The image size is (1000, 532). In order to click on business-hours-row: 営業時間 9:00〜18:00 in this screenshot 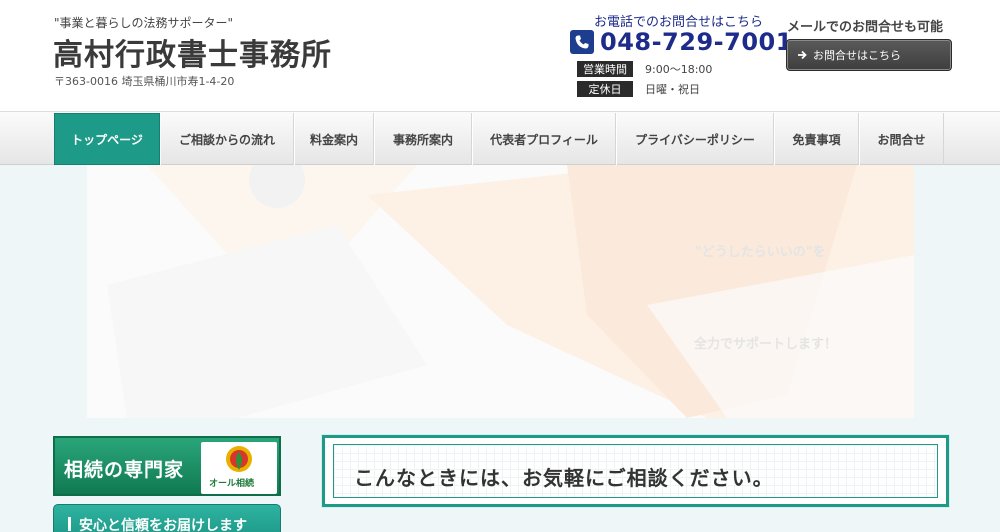, I will do `click(644, 69)`.